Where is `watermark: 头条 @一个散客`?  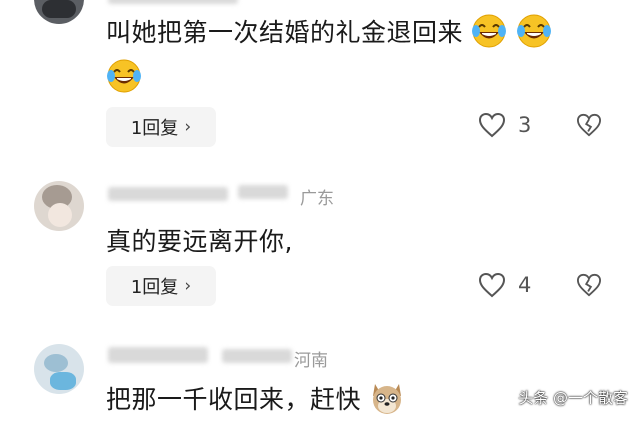 watermark: 头条 @一个散客 is located at coordinates (573, 398).